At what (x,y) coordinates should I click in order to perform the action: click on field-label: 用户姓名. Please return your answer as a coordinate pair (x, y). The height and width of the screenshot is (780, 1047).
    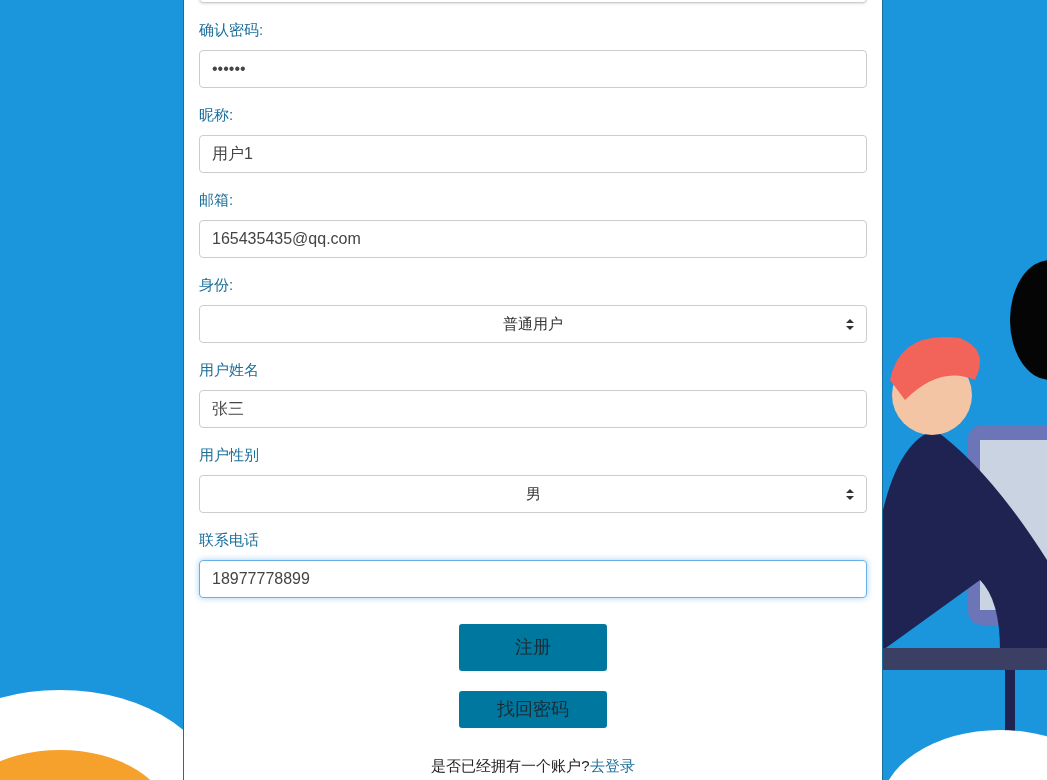
    Looking at the image, I should click on (229, 370).